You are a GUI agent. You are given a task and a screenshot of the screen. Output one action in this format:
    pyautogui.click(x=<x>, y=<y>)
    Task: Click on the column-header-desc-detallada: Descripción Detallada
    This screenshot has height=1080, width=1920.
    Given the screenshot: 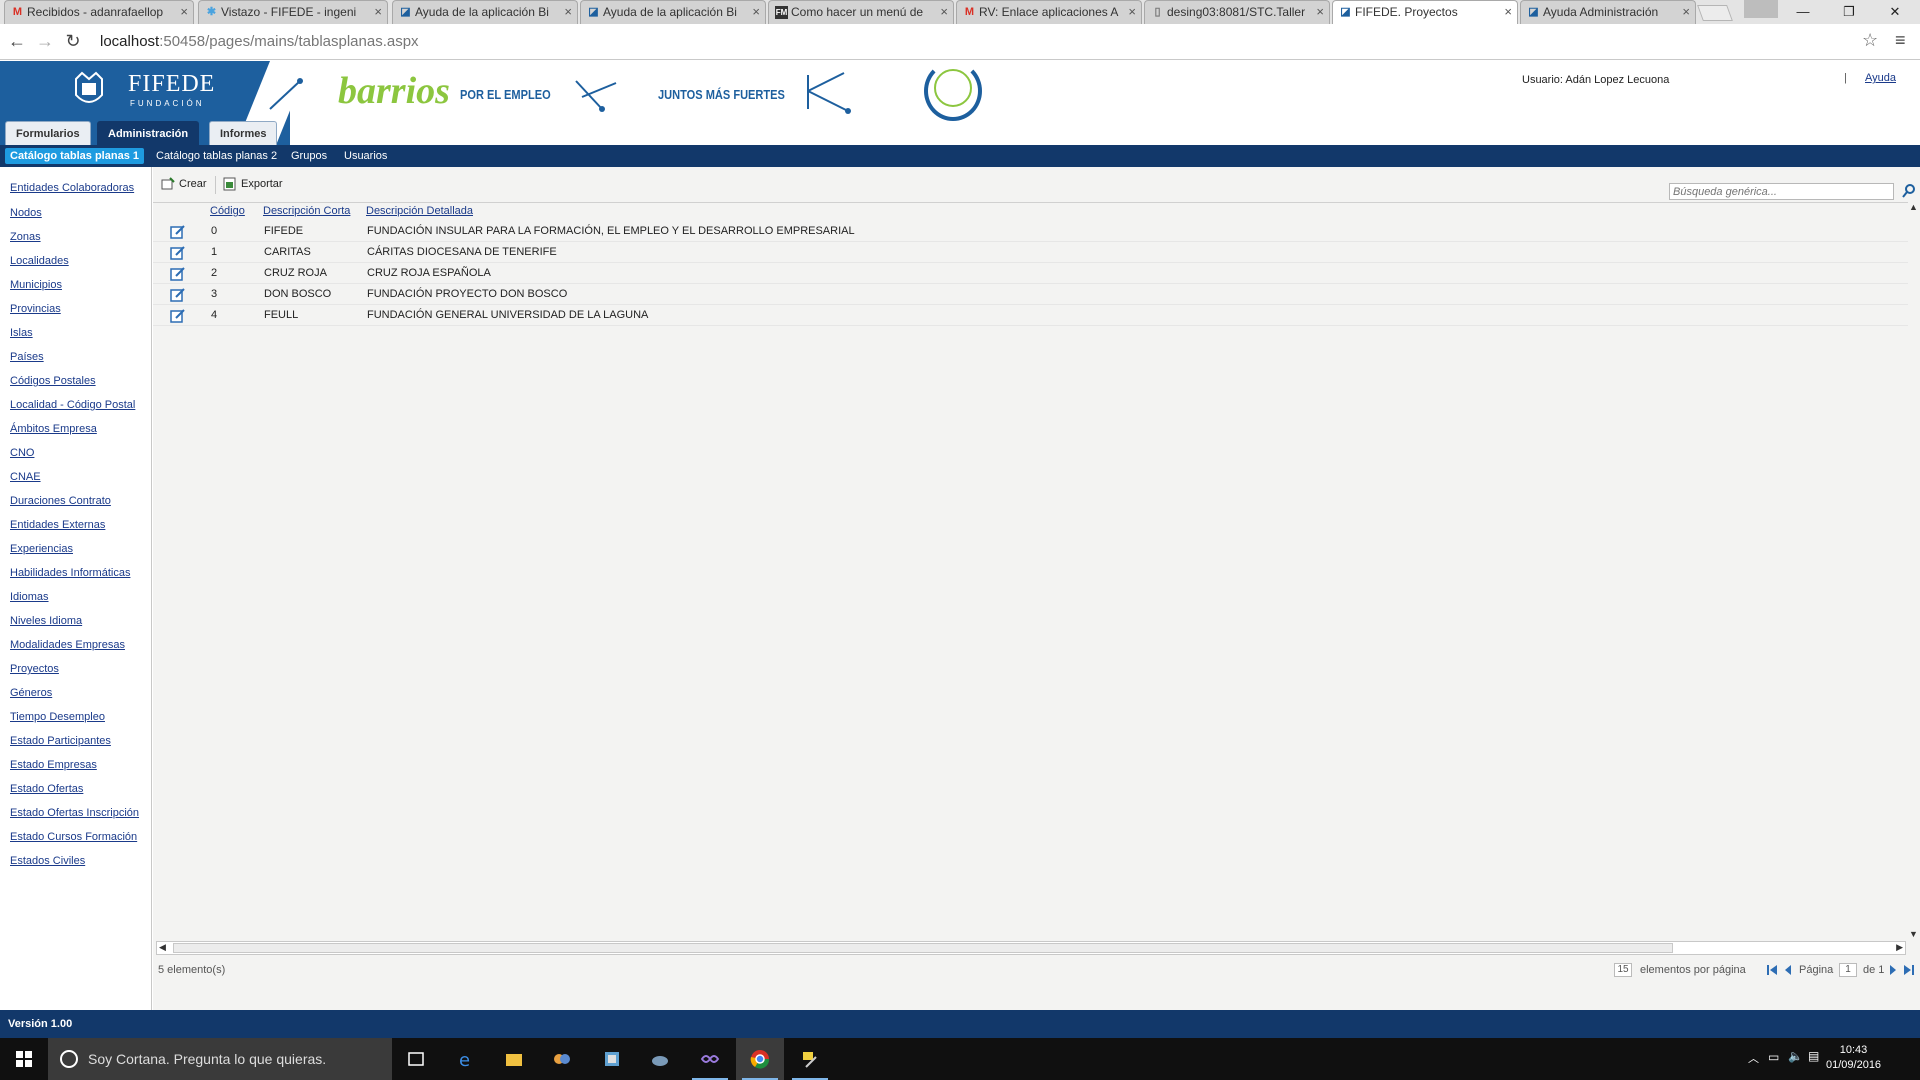 What is the action you would take?
    pyautogui.click(x=419, y=211)
    